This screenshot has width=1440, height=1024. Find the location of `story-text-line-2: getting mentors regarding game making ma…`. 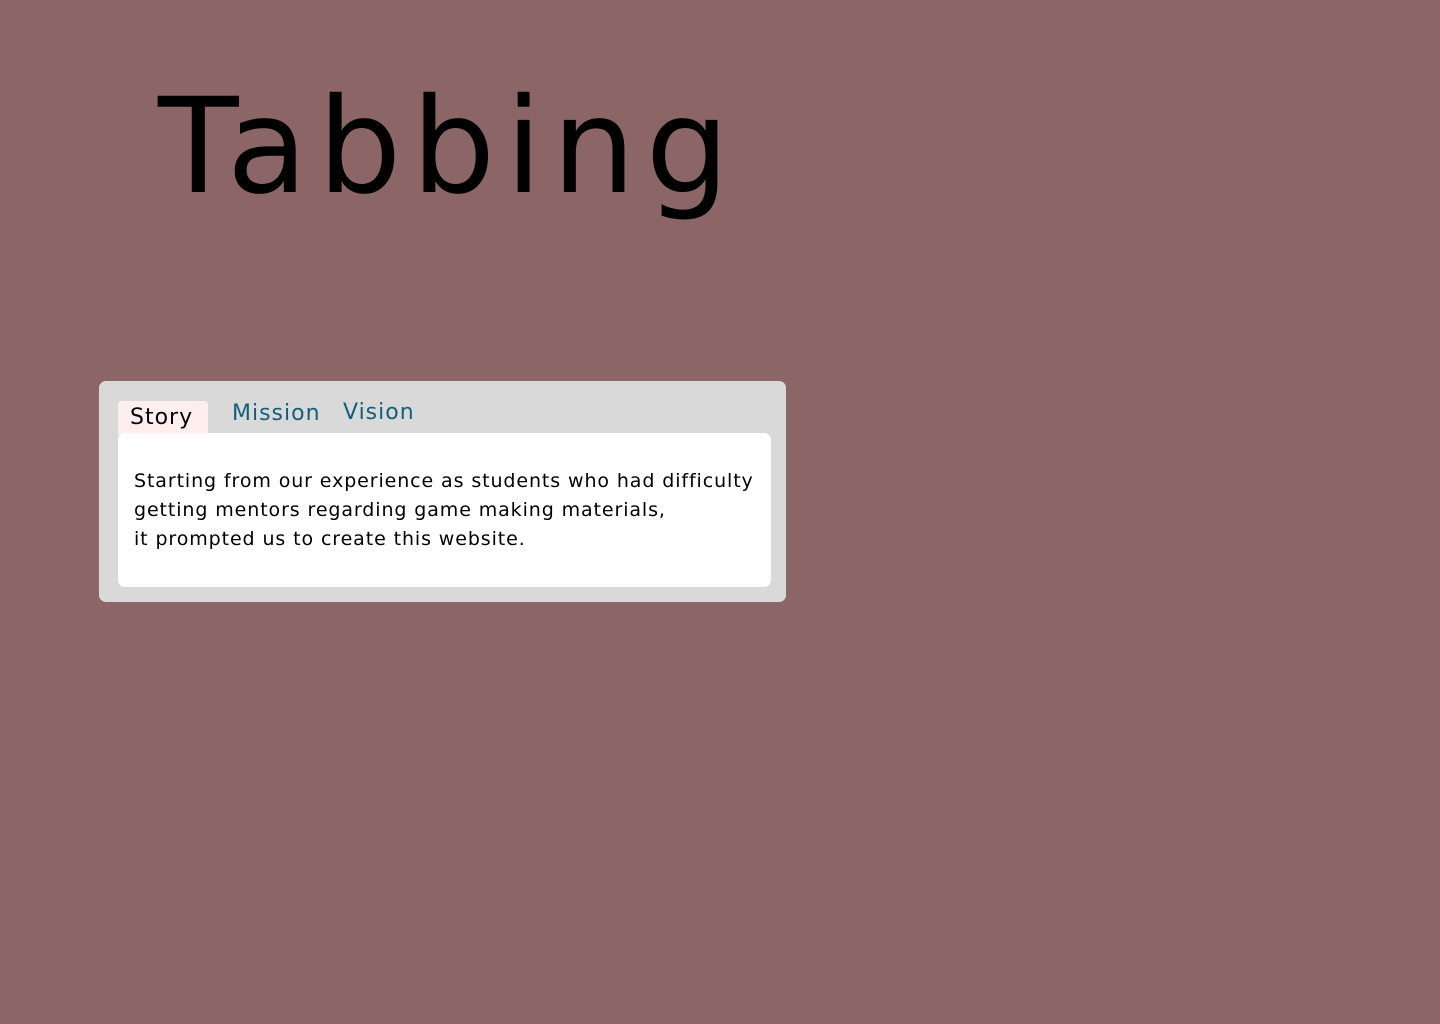

story-text-line-2: getting mentors regarding game making ma… is located at coordinates (400, 510).